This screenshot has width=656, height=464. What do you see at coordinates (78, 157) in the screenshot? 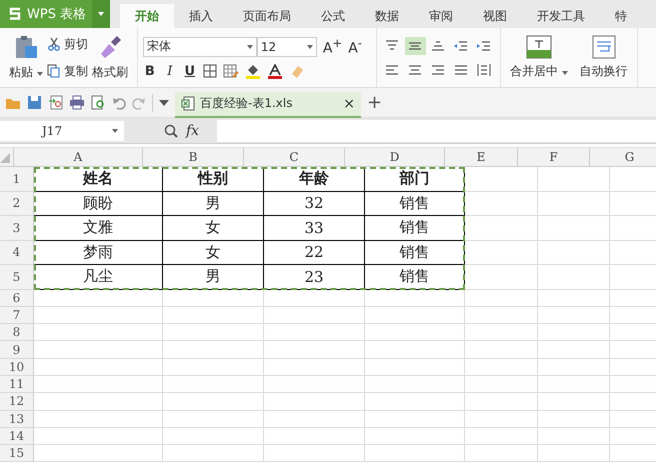
I see `column-header: A` at bounding box center [78, 157].